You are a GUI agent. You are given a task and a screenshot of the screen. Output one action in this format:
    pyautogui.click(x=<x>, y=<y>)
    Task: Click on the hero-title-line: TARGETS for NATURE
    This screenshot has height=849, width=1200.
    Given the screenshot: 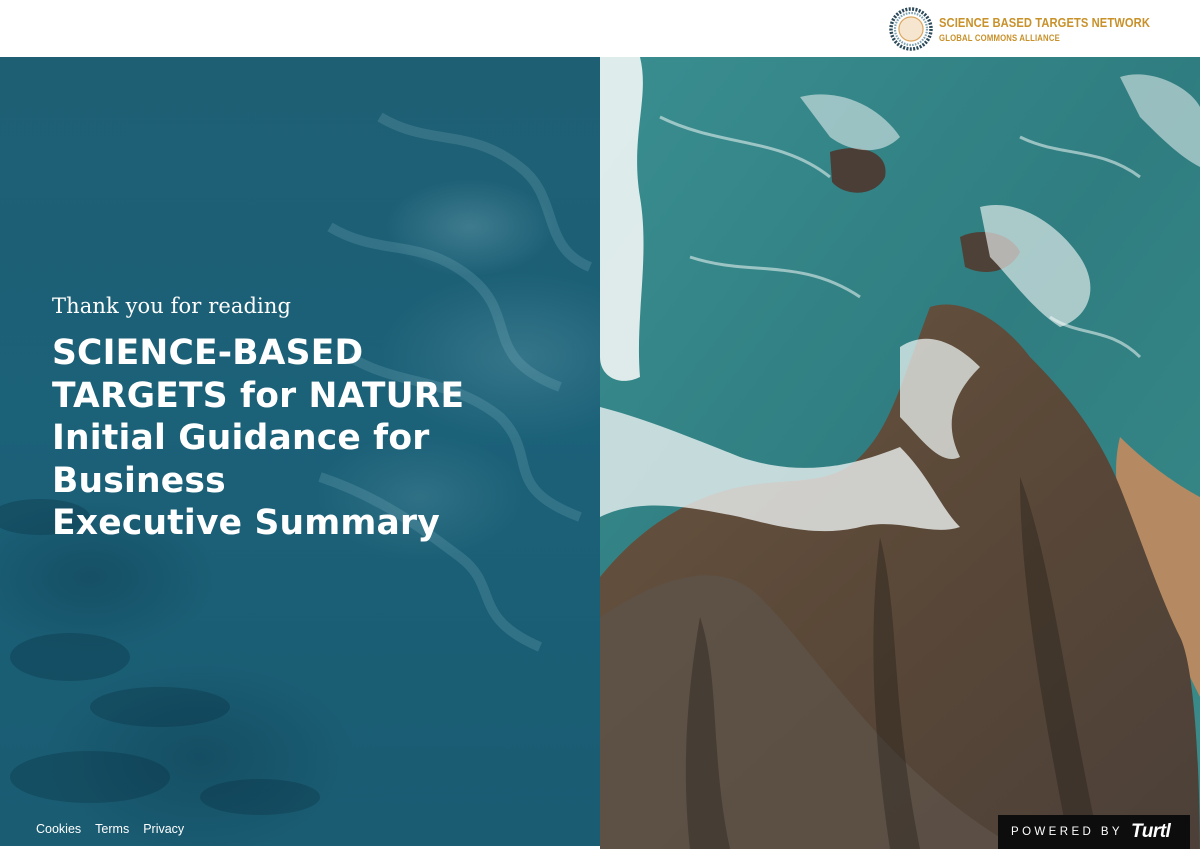 What is the action you would take?
    pyautogui.click(x=258, y=395)
    